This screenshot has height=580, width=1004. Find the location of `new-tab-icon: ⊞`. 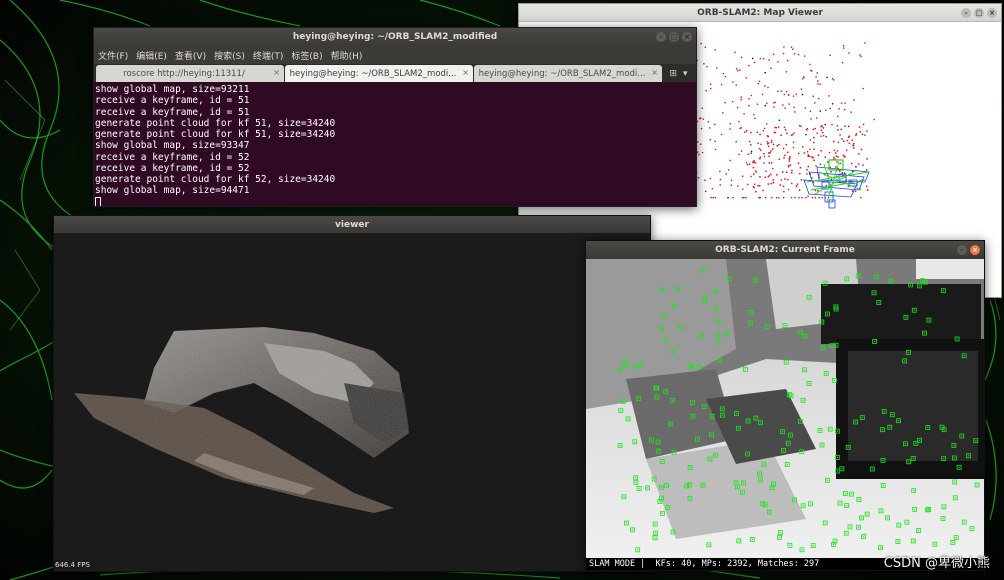

new-tab-icon: ⊞ is located at coordinates (673, 74).